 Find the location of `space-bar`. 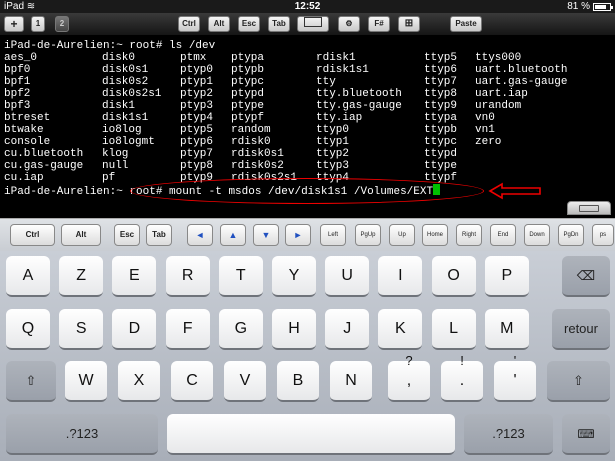

space-bar is located at coordinates (311, 434).